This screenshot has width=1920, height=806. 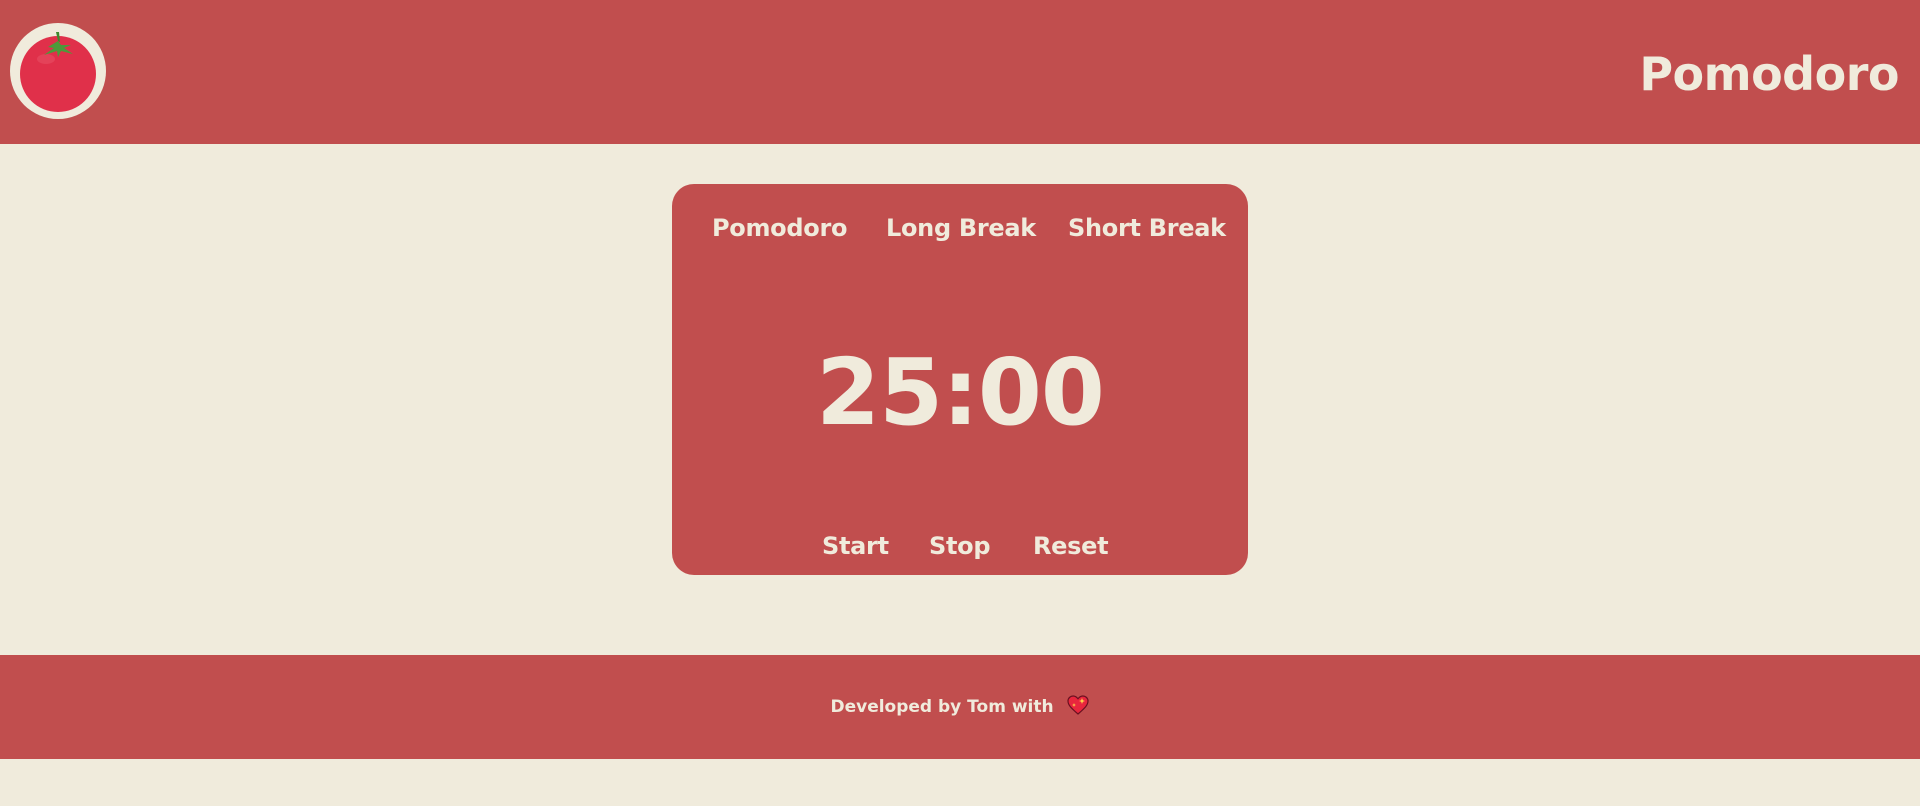 I want to click on tab-short-break: Short Break, so click(x=1147, y=228).